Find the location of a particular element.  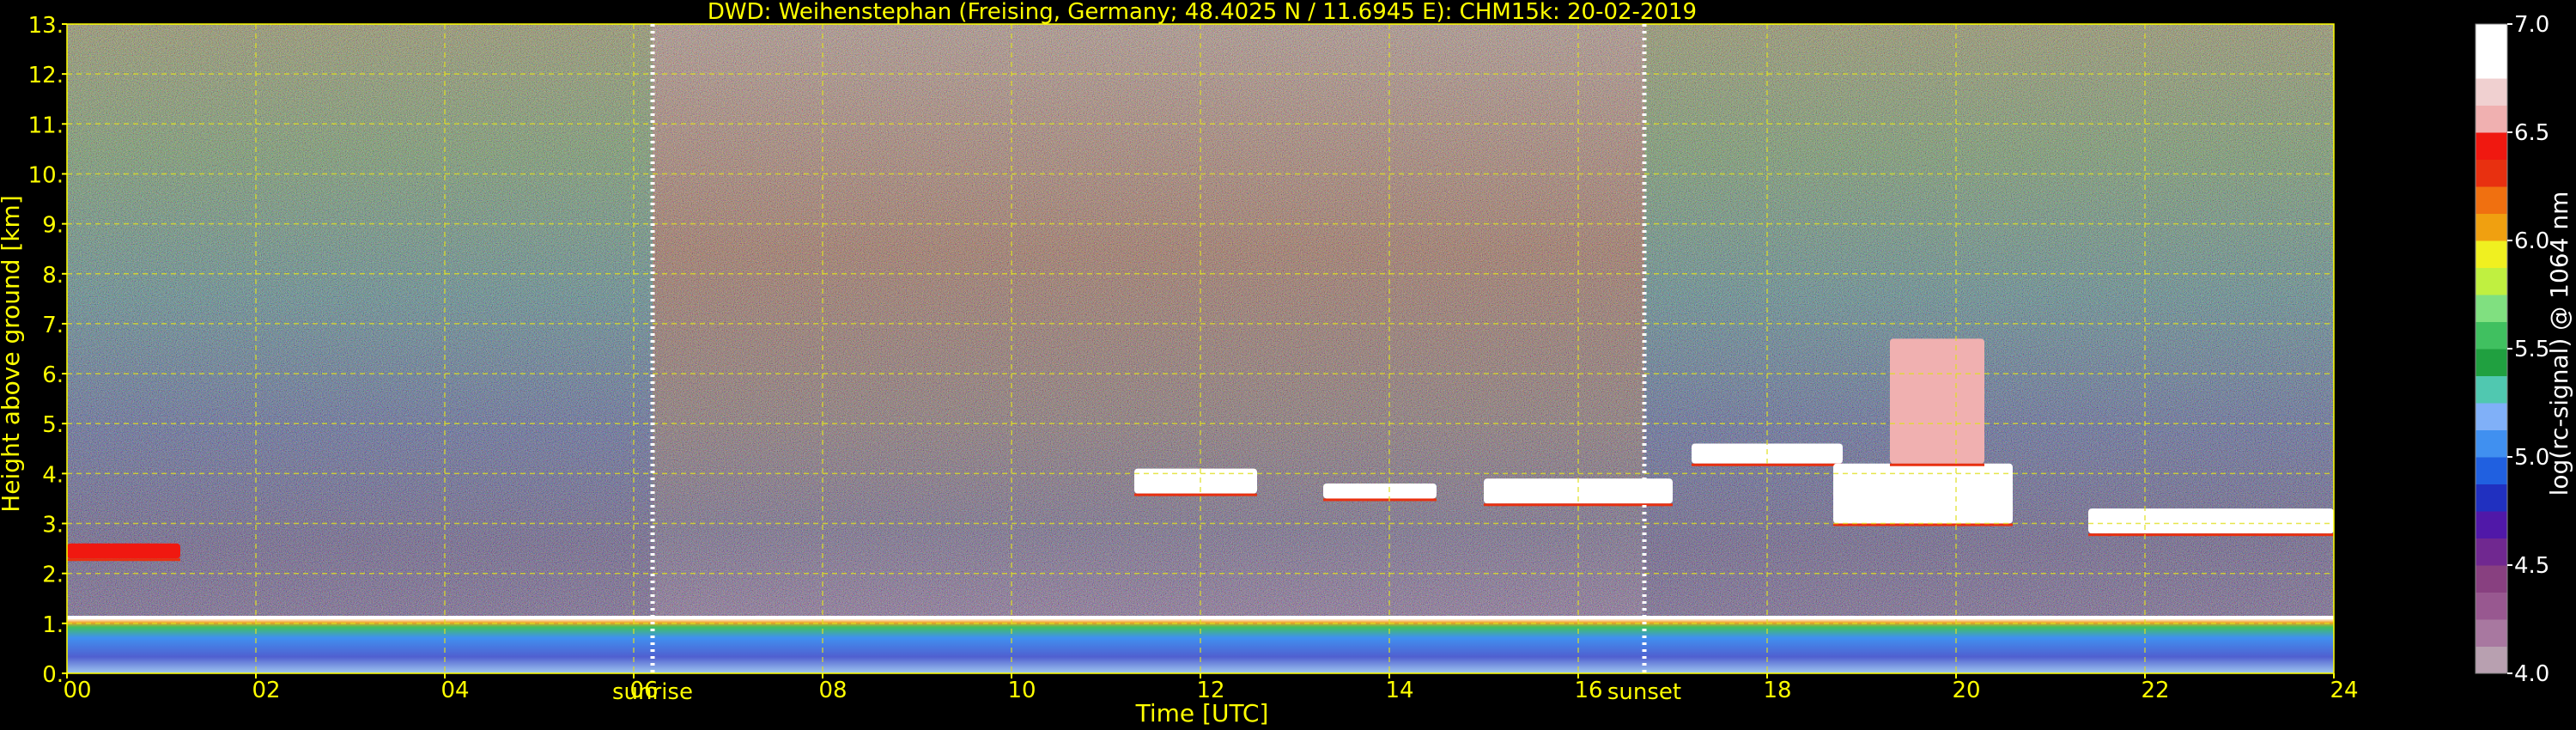

y-tick-label: 3. is located at coordinates (53, 525).